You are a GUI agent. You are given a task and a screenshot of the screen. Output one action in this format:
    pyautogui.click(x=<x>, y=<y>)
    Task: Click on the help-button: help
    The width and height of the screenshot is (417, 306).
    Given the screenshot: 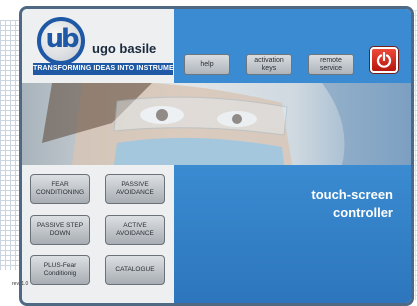 What is the action you would take?
    pyautogui.click(x=207, y=64)
    